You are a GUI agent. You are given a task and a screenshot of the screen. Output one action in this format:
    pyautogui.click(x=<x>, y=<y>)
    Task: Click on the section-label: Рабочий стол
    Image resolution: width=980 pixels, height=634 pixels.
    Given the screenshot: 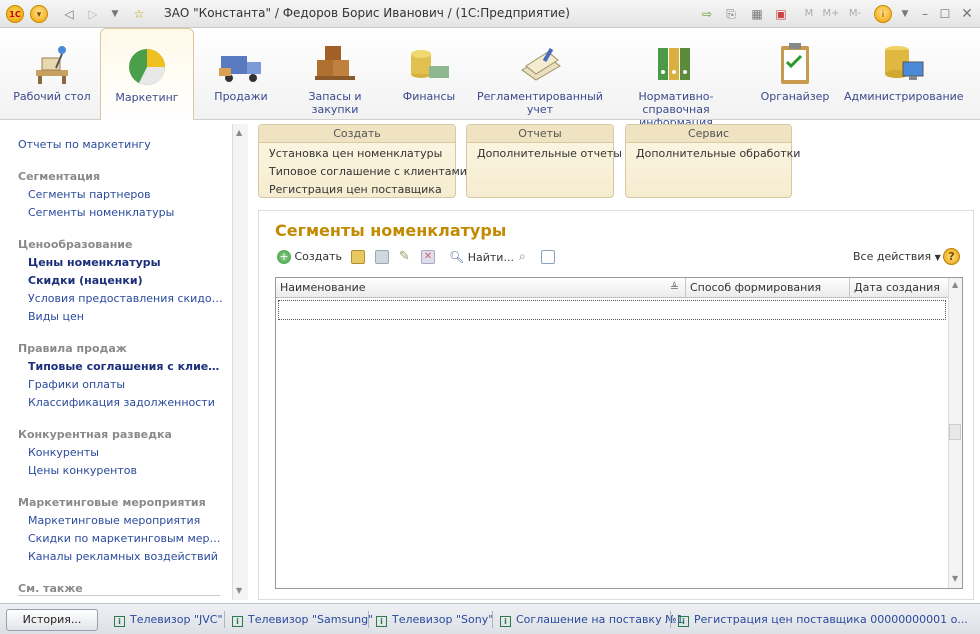 What is the action you would take?
    pyautogui.click(x=52, y=96)
    